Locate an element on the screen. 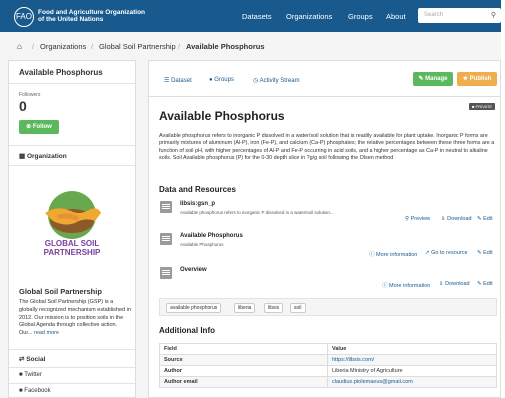 This screenshot has width=505, height=398. org-name-line2: of the United Nations is located at coordinates (71, 19).